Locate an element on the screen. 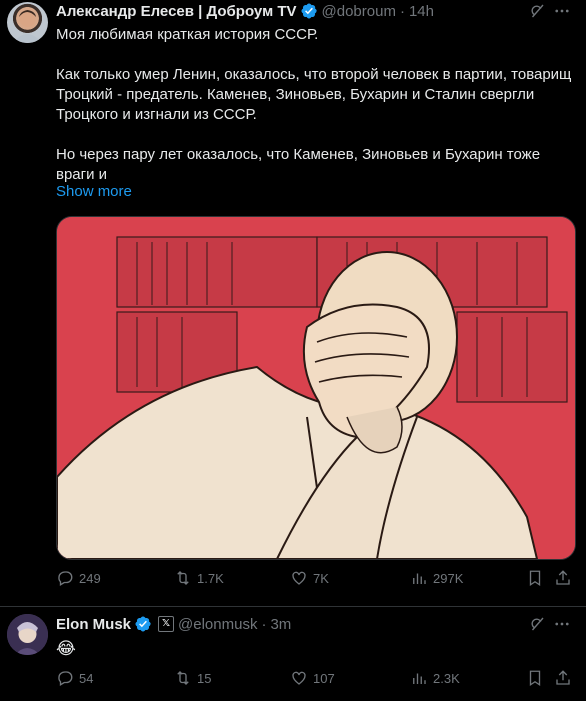 The image size is (586, 701). reply-button: 54 is located at coordinates (74, 678).